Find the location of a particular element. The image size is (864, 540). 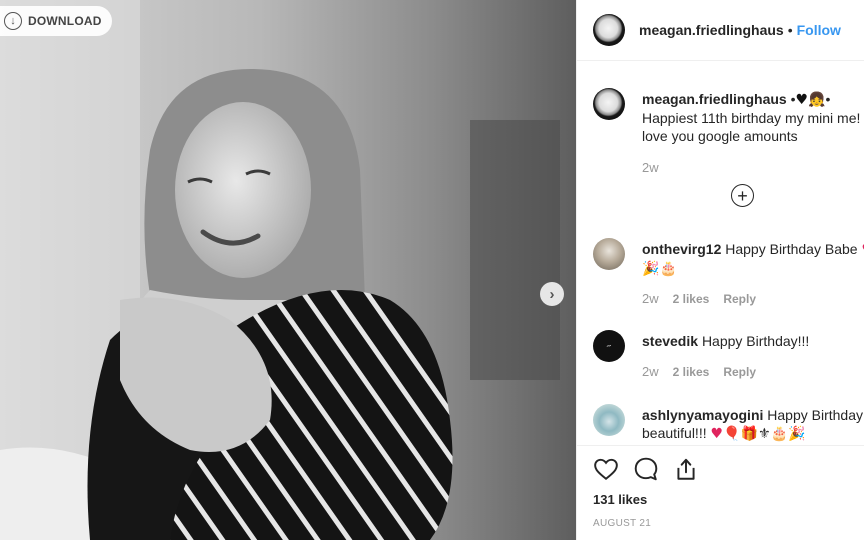

comment-username: stevedik is located at coordinates (670, 341).